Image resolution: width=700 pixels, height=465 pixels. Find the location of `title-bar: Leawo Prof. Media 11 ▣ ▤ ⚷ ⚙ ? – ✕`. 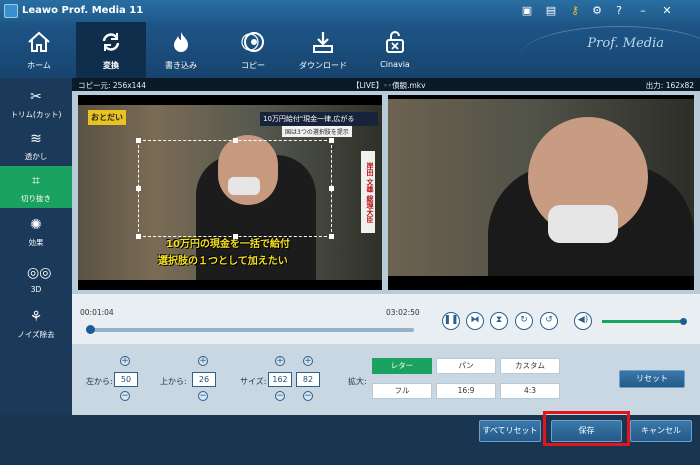

title-bar: Leawo Prof. Media 11 ▣ ▤ ⚷ ⚙ ? – ✕ is located at coordinates (350, 11).